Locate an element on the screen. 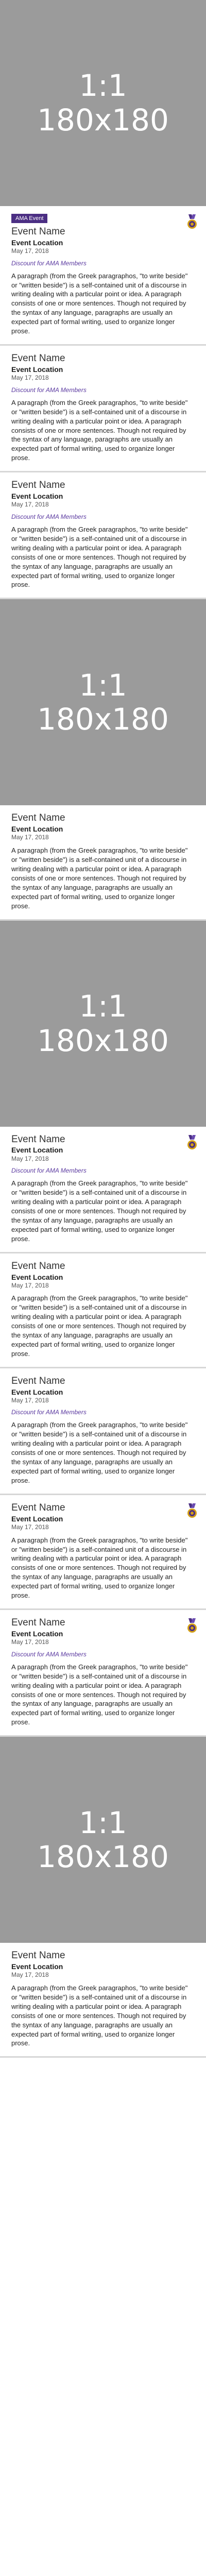  ama-event-badge: AMA Event is located at coordinates (29, 218).